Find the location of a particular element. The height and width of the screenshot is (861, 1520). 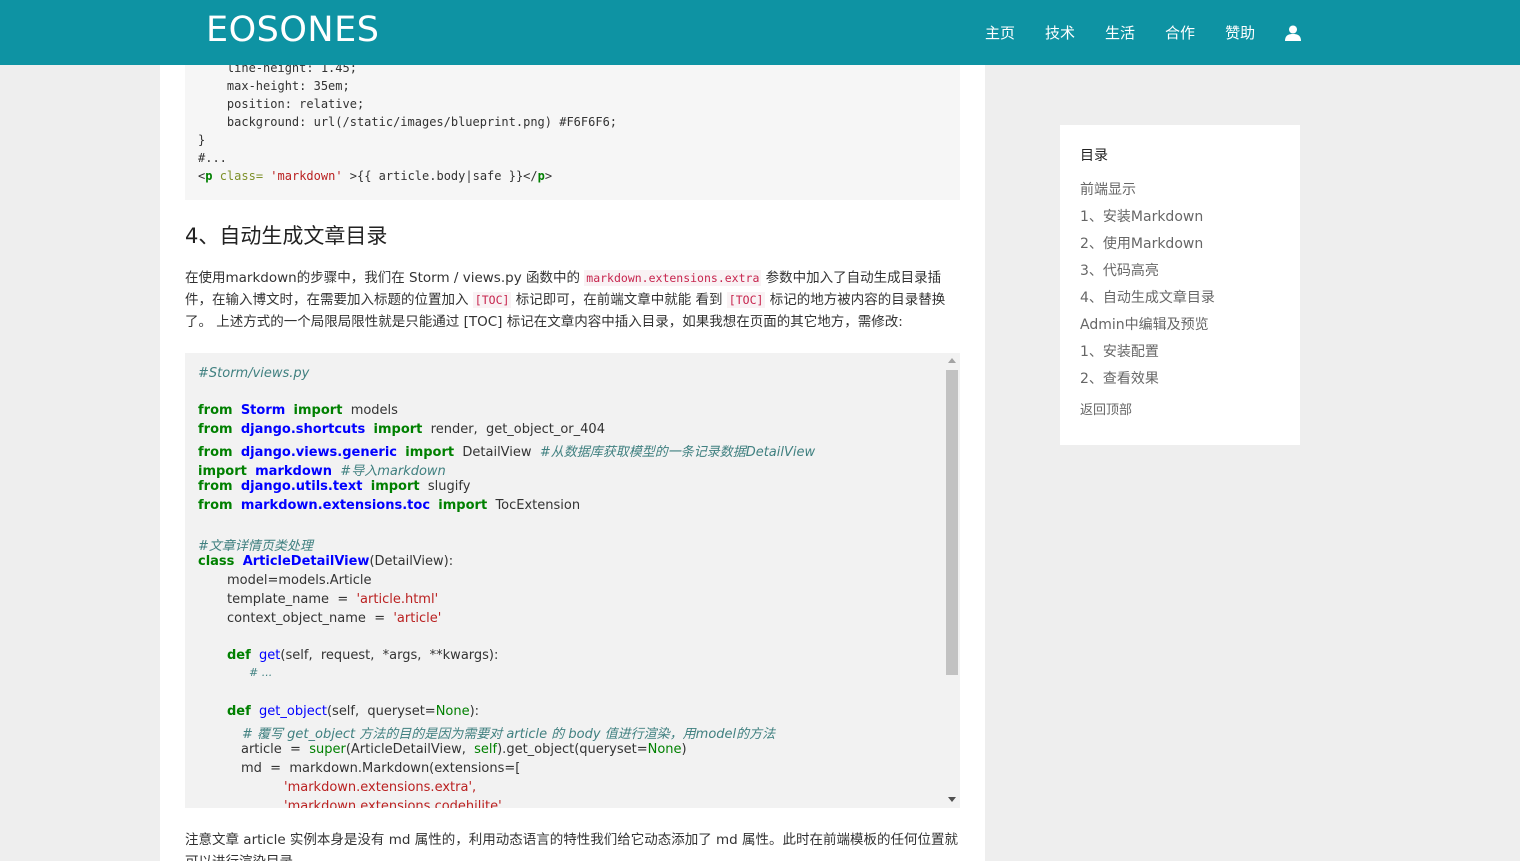

toc-item: 2、使用Markdown is located at coordinates (1141, 243).